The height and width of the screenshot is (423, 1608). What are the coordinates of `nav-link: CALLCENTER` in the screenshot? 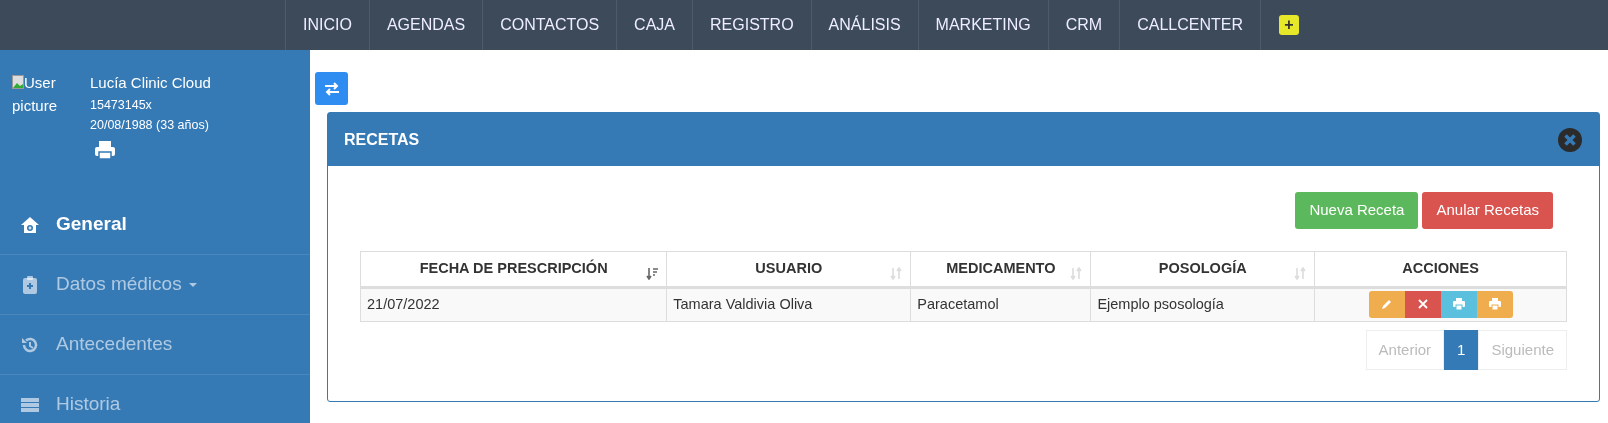 It's located at (1190, 25).